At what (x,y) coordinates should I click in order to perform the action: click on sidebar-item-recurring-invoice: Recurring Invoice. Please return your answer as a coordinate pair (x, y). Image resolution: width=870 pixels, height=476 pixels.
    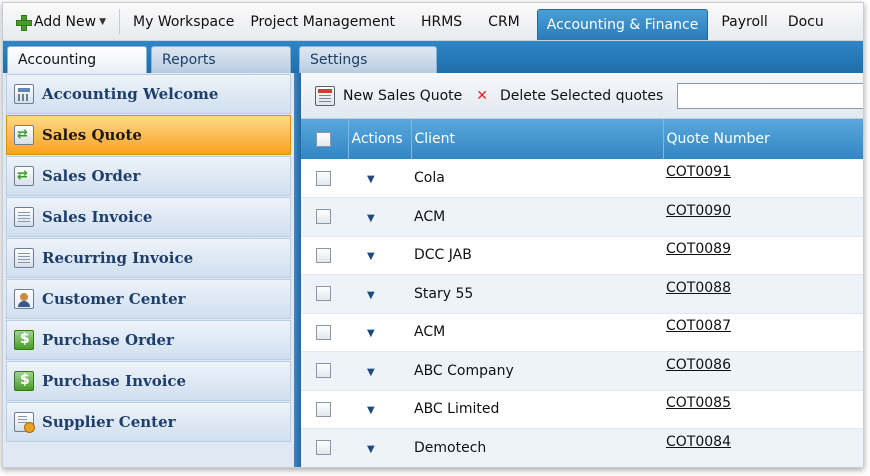
    Looking at the image, I should click on (148, 258).